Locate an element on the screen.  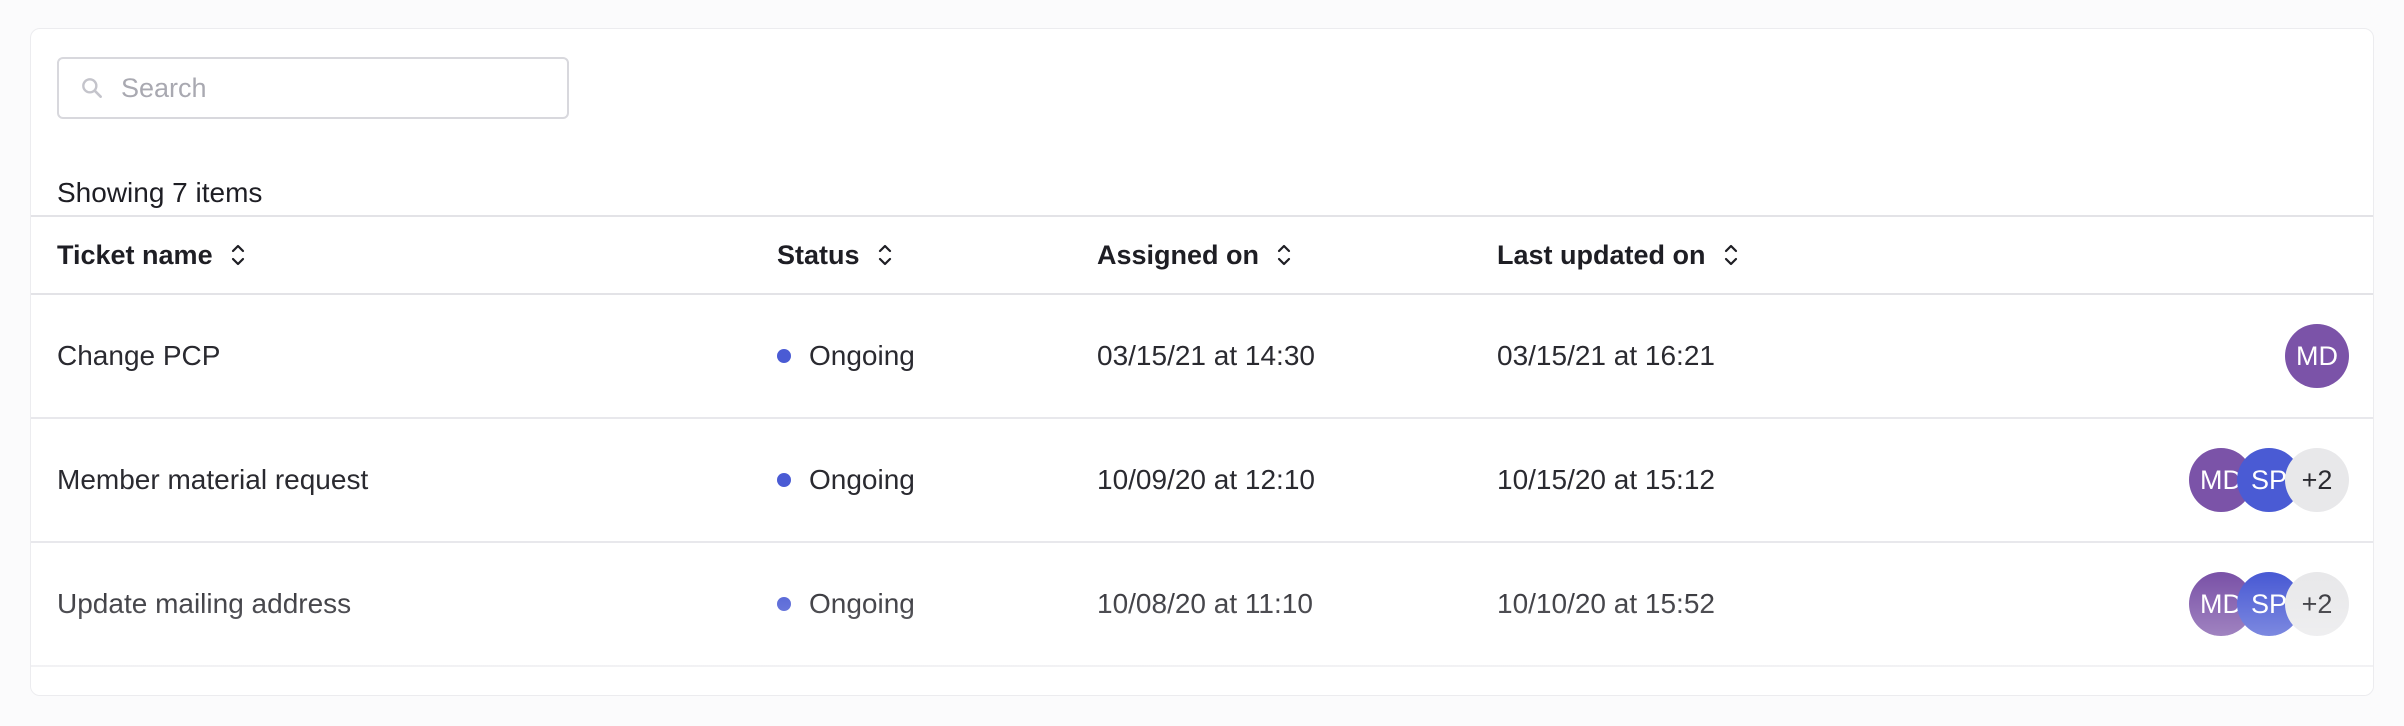
assigned-on: 10/08/20 at 11:10 is located at coordinates (1205, 603).